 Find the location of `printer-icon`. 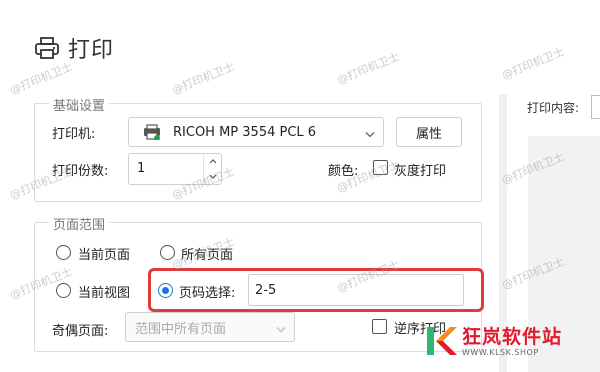

printer-icon is located at coordinates (47, 48).